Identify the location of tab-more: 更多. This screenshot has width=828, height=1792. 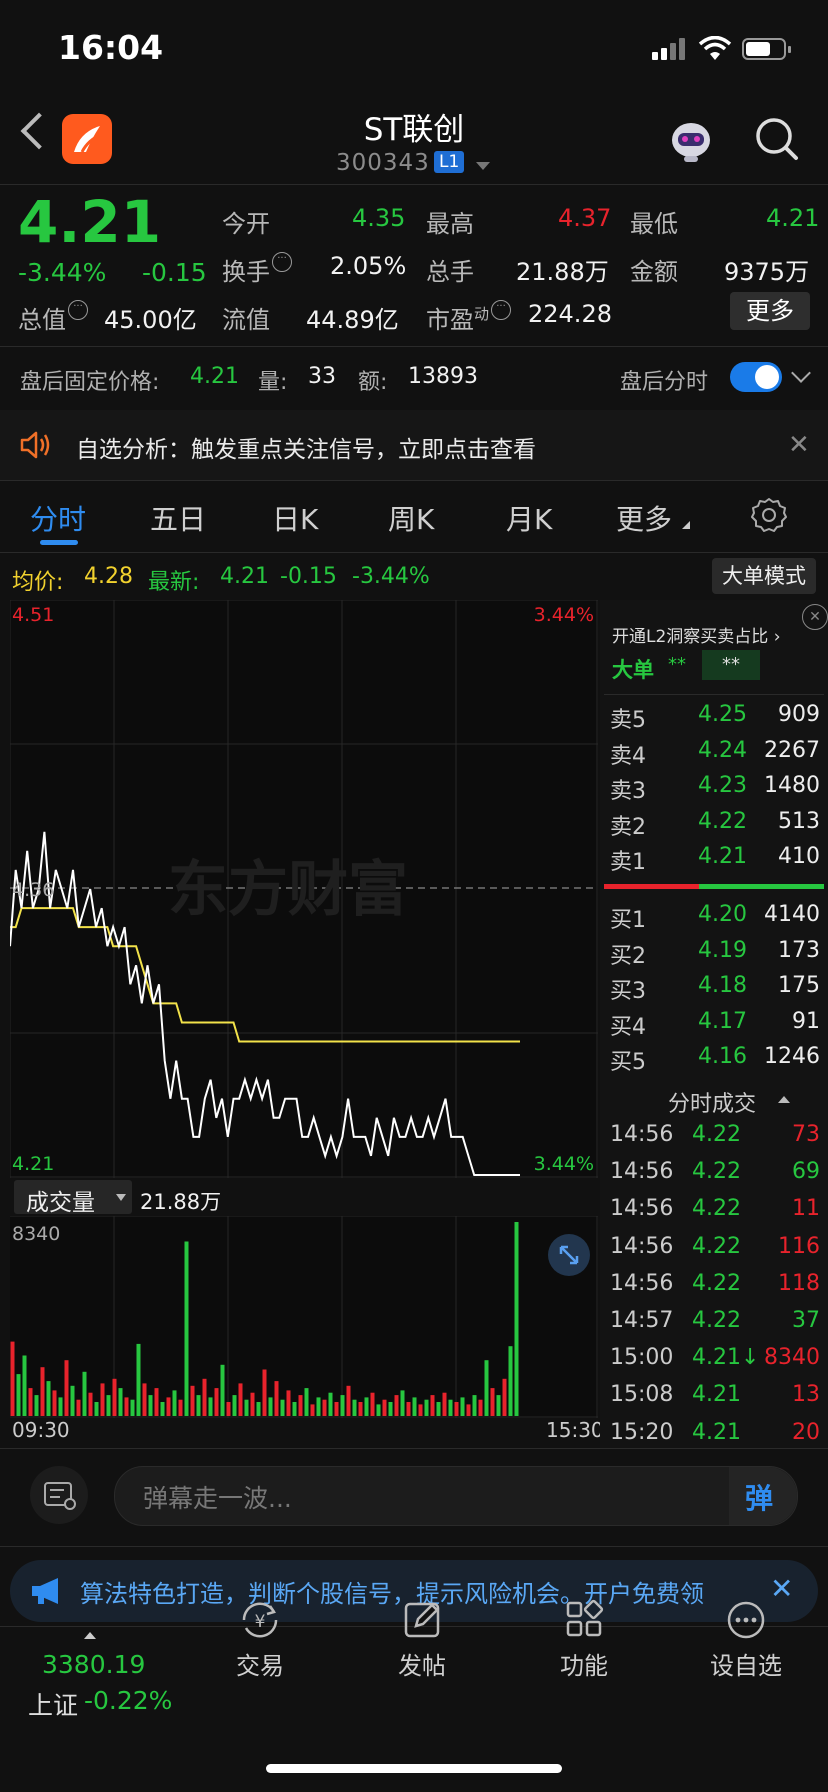
(644, 518).